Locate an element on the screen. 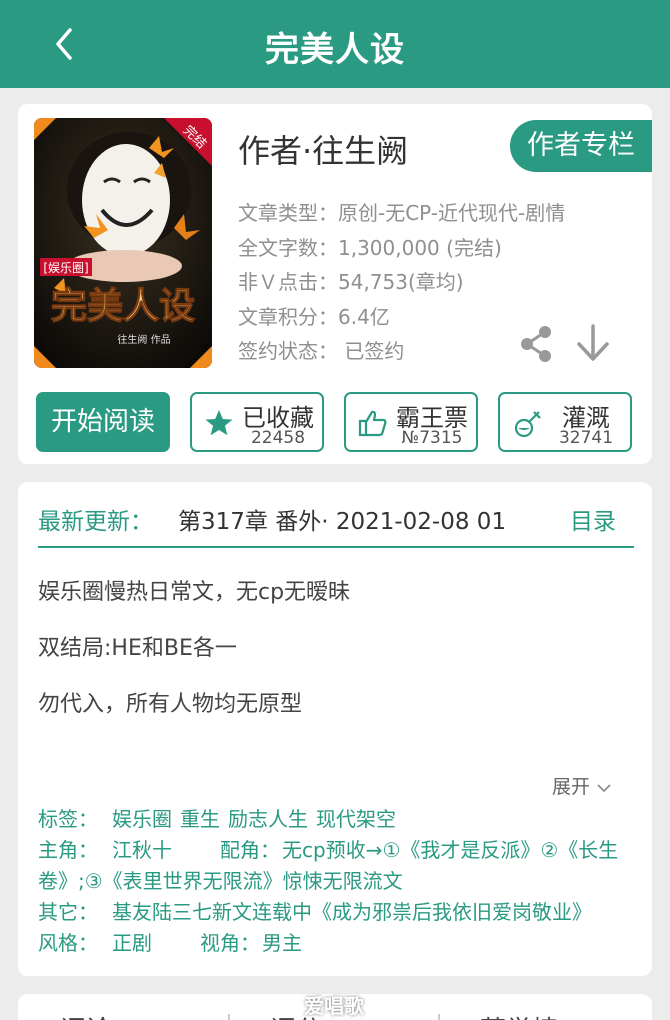 The width and height of the screenshot is (670, 1020). style-row: 风格： 正剧 视角： 男主 is located at coordinates (338, 943).